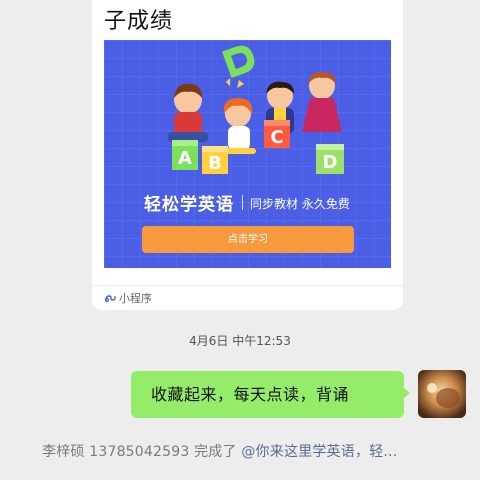  Describe the element at coordinates (256, 109) in the screenshot. I see `kids-illustration: A B C D` at that location.